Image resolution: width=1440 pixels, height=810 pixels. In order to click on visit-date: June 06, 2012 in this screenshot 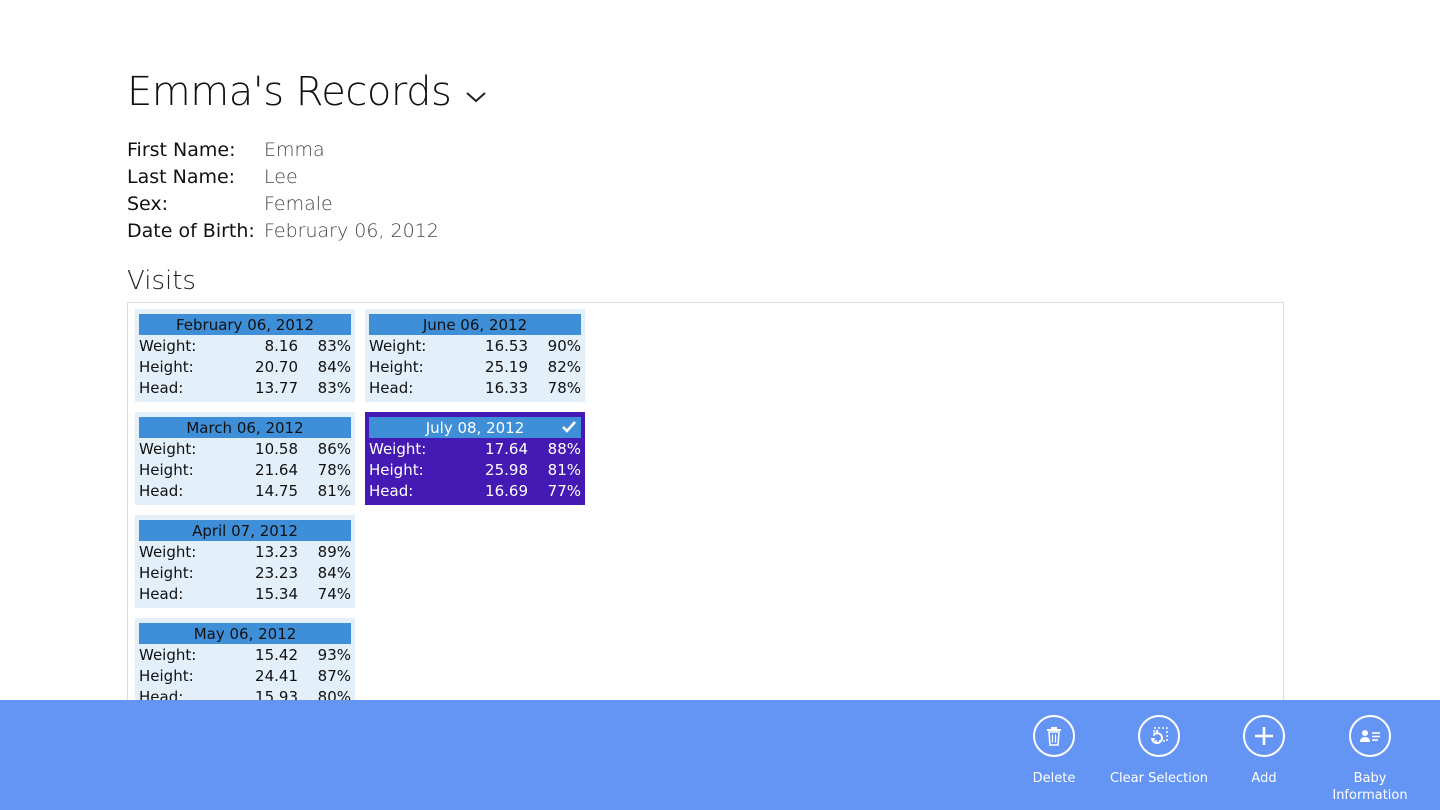, I will do `click(475, 324)`.